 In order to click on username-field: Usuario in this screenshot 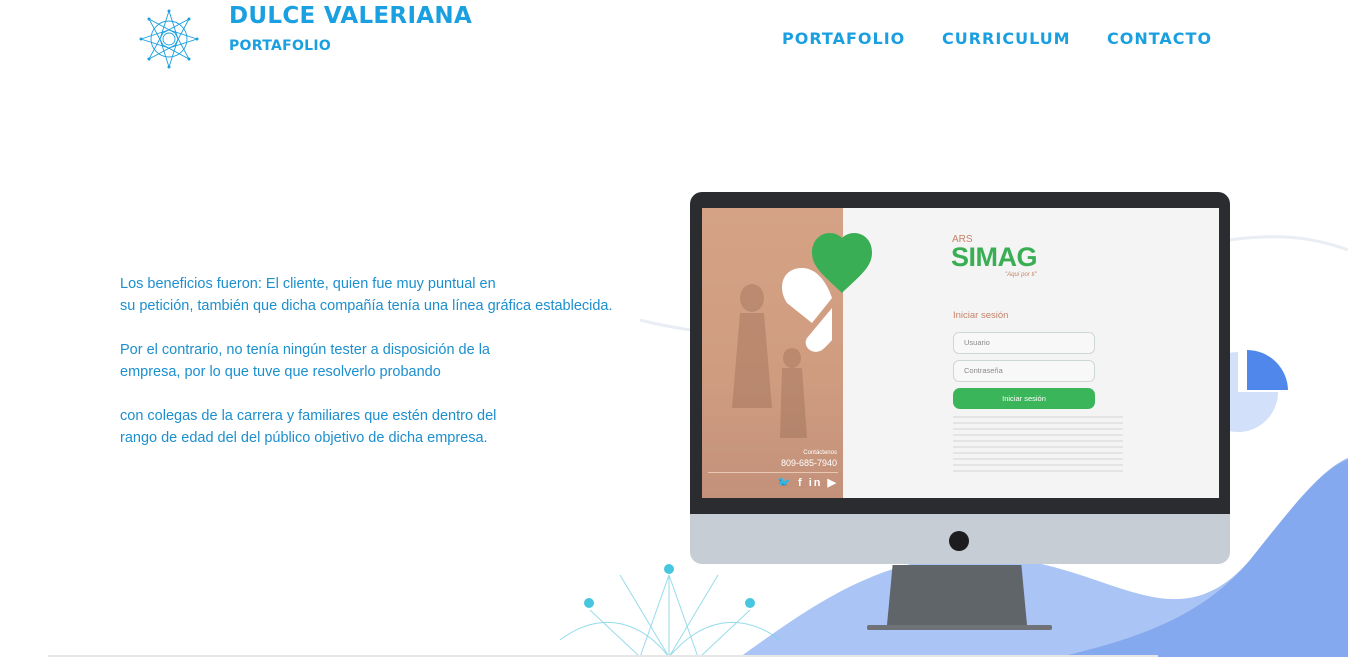, I will do `click(1024, 343)`.